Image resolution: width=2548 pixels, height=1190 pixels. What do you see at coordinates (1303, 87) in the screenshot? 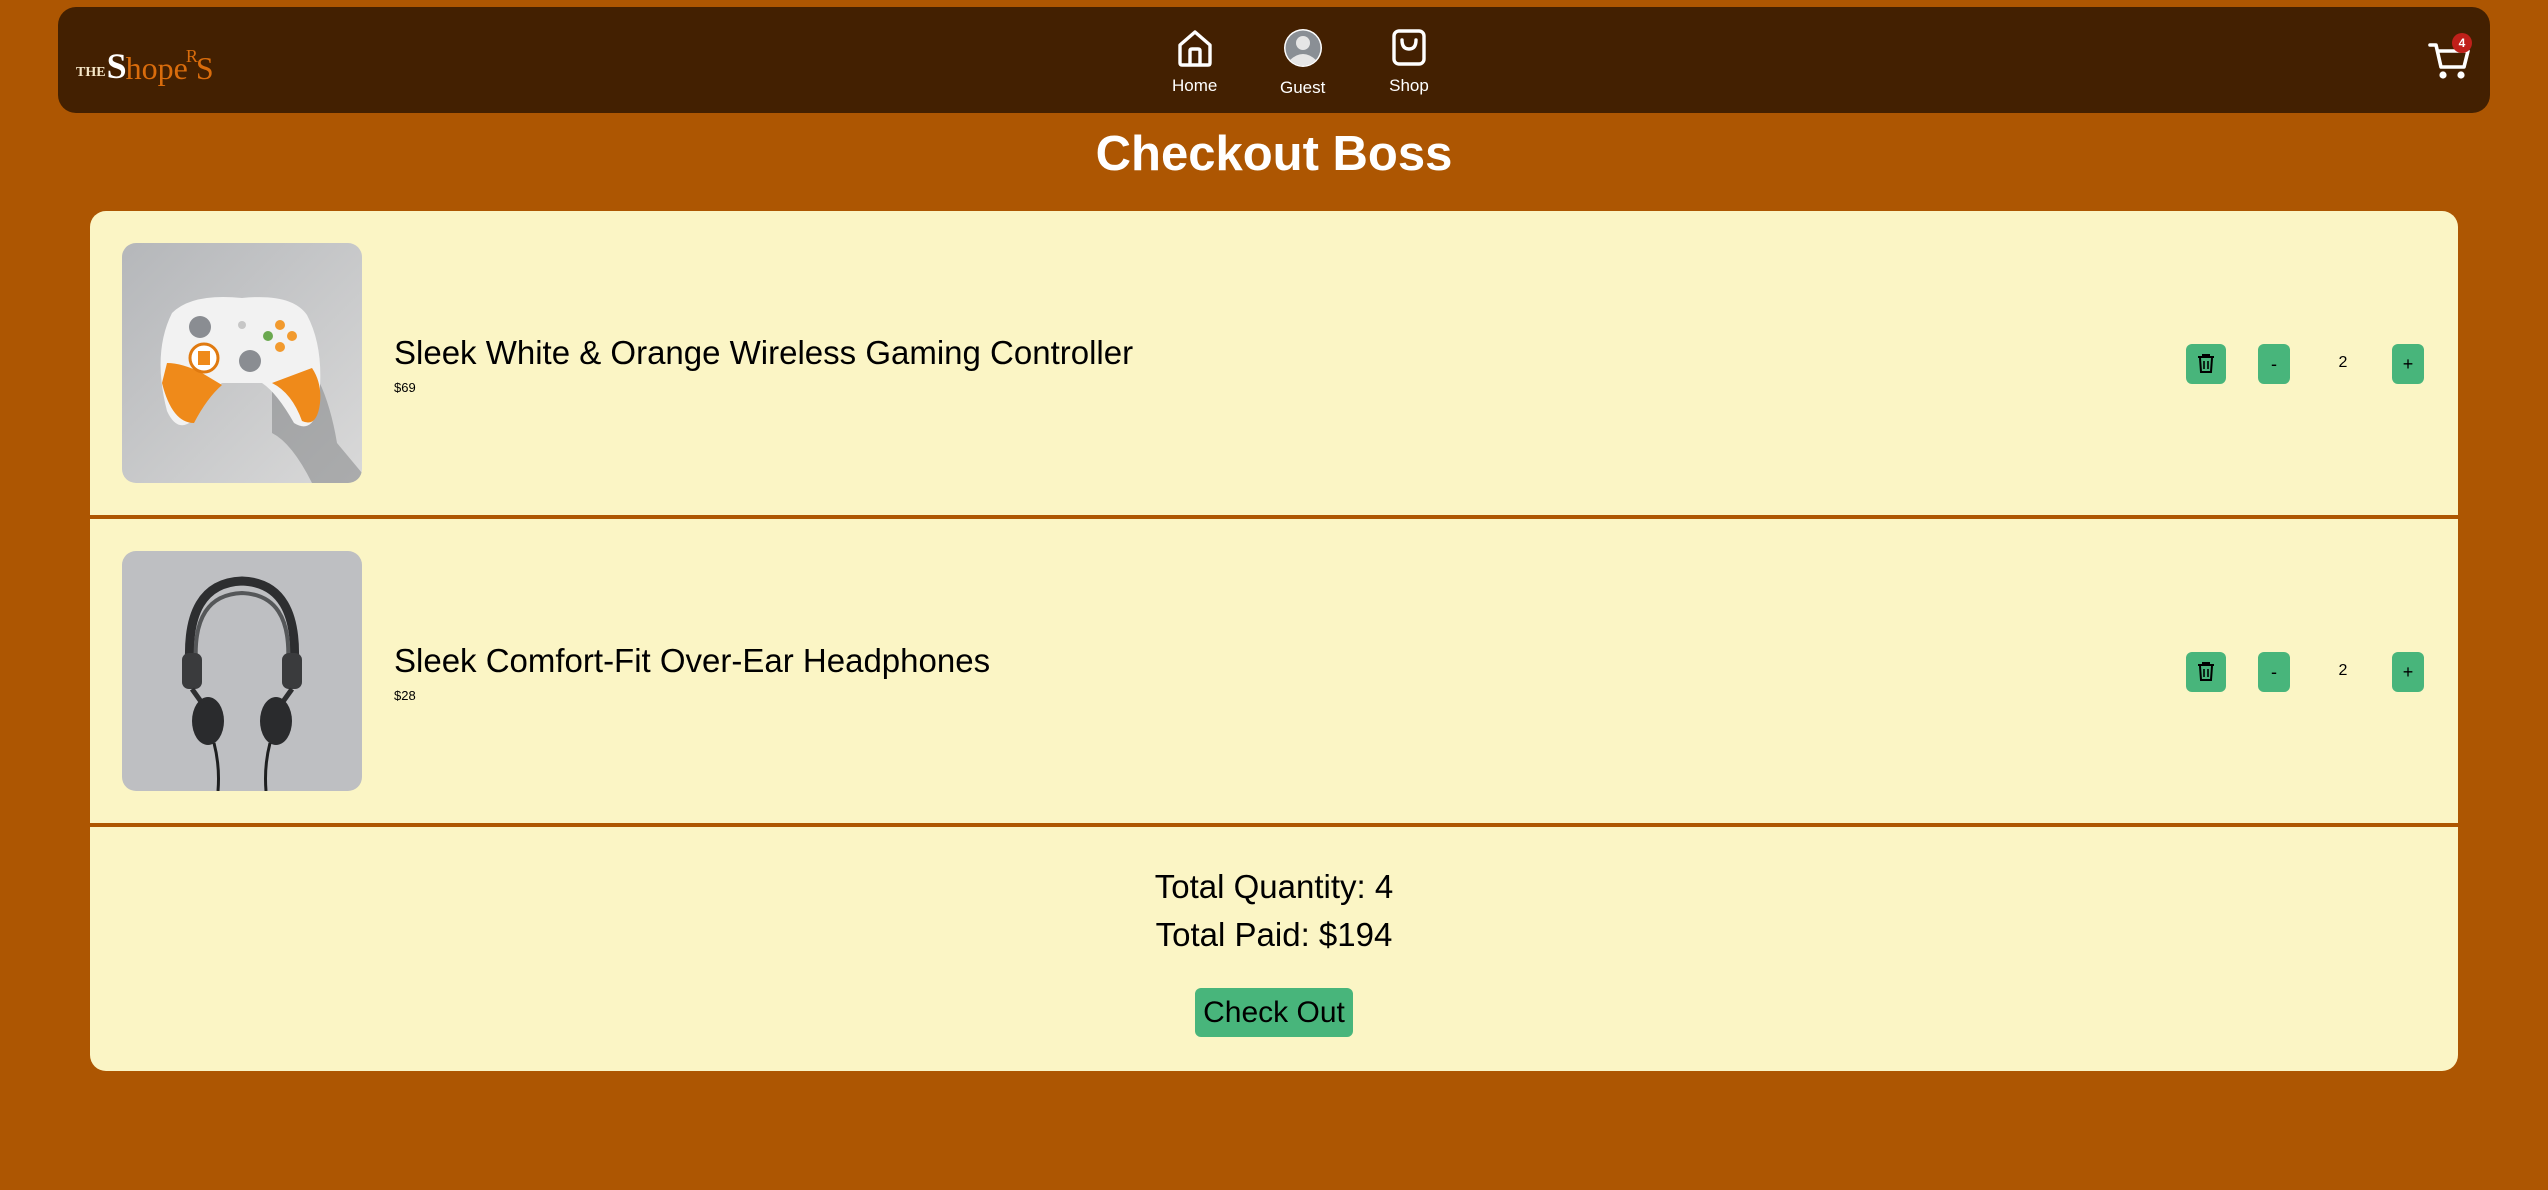
I see `nav-guest-label: Guest` at bounding box center [1303, 87].